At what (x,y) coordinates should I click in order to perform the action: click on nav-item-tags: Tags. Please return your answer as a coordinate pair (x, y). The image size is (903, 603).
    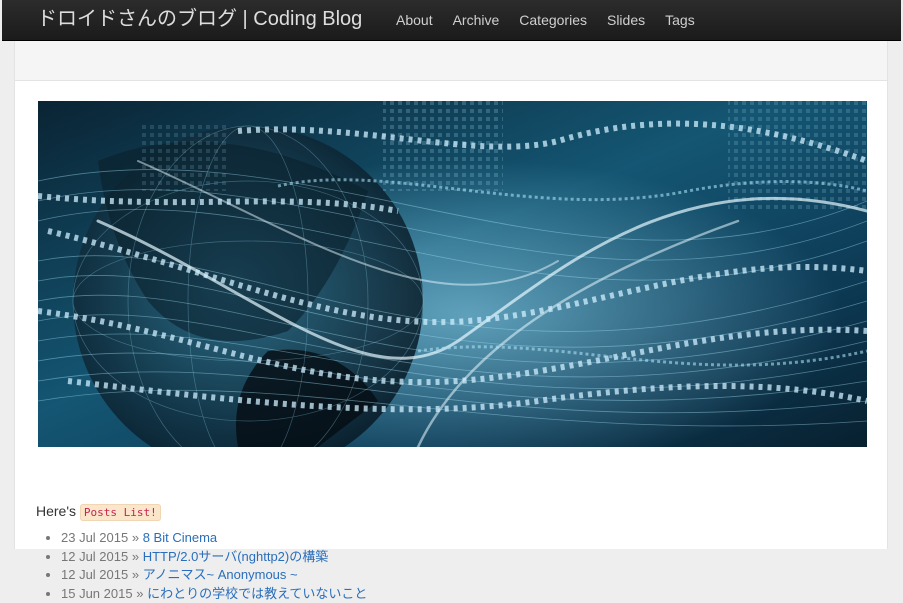
    Looking at the image, I should click on (680, 20).